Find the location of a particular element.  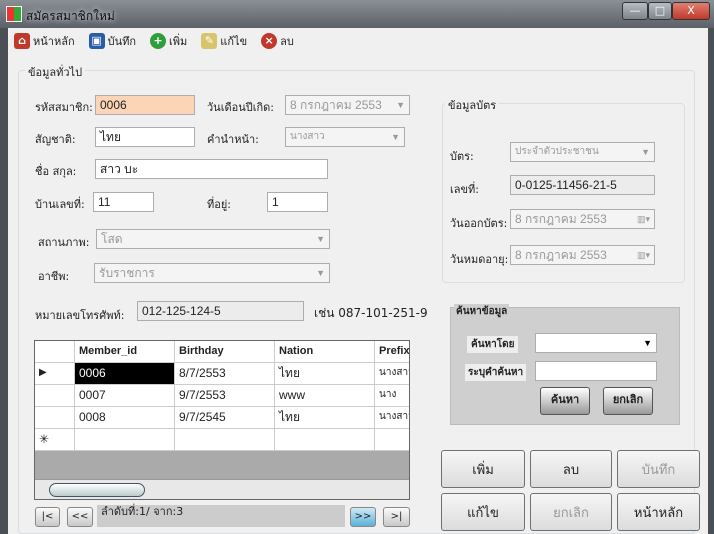

column-header: Prefix_ is located at coordinates (392, 352).